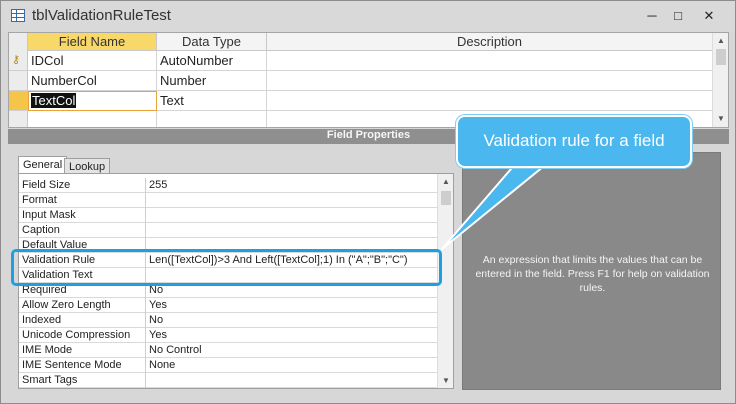 The width and height of the screenshot is (736, 404). Describe the element at coordinates (228, 305) in the screenshot. I see `property-row: Allow Zero Length Yes` at that location.